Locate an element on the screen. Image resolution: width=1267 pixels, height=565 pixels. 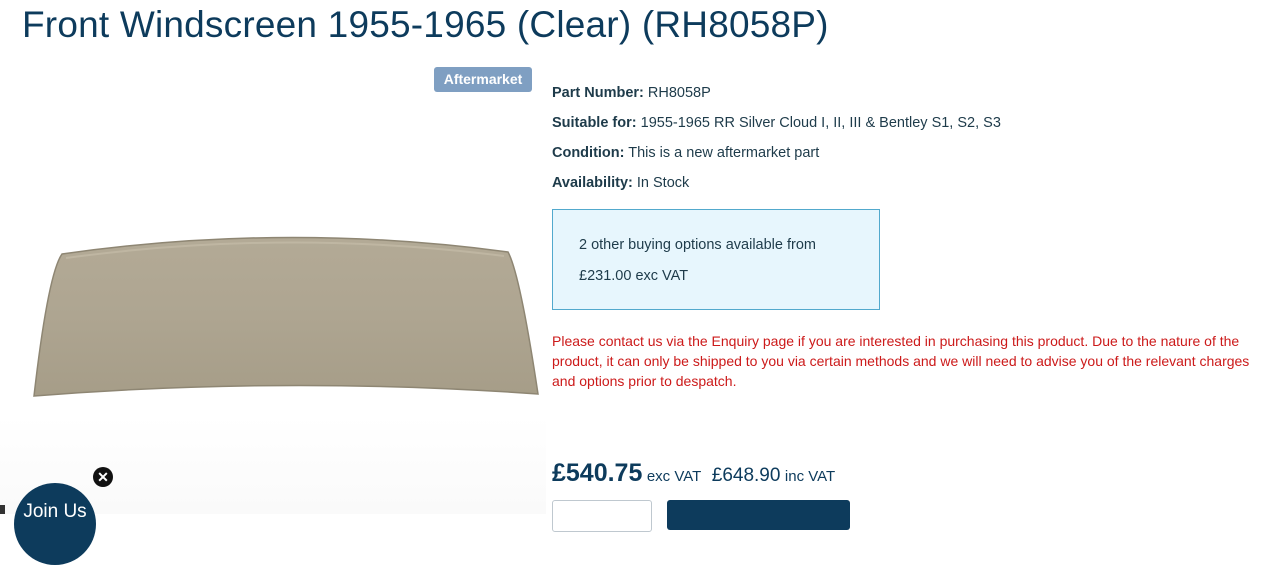
aftermarket-badge: Aftermarket is located at coordinates (483, 79).